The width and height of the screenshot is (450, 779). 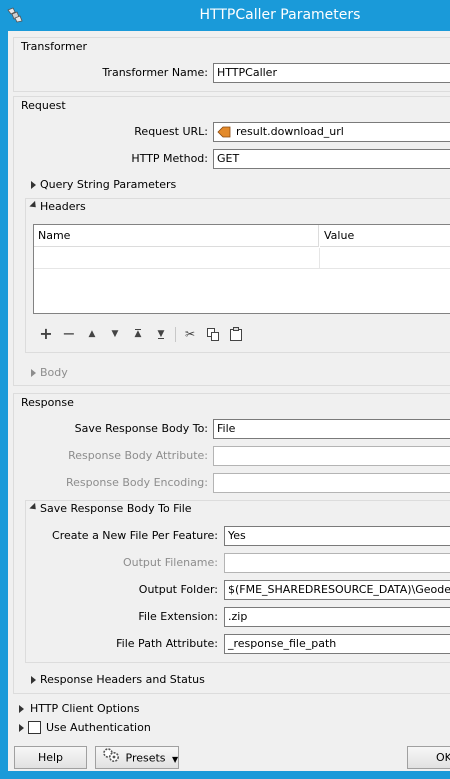 What do you see at coordinates (175, 334) in the screenshot?
I see `toolbar-divider` at bounding box center [175, 334].